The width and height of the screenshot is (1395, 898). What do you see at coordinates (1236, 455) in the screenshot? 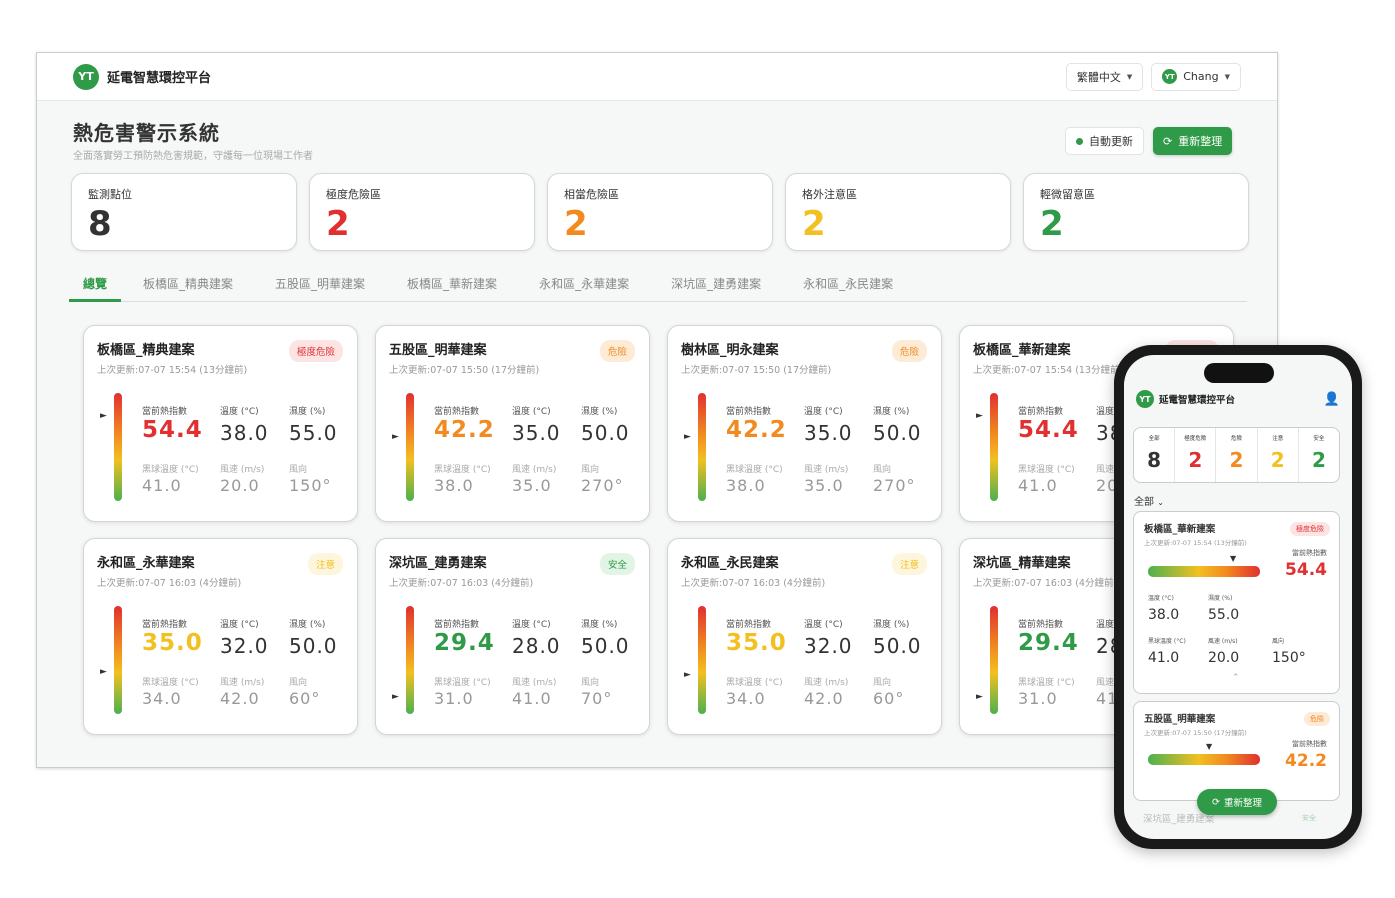
I see `mobile-stats: 全部 8 極度危險 2 危險 2 注意 2 安全 2` at bounding box center [1236, 455].